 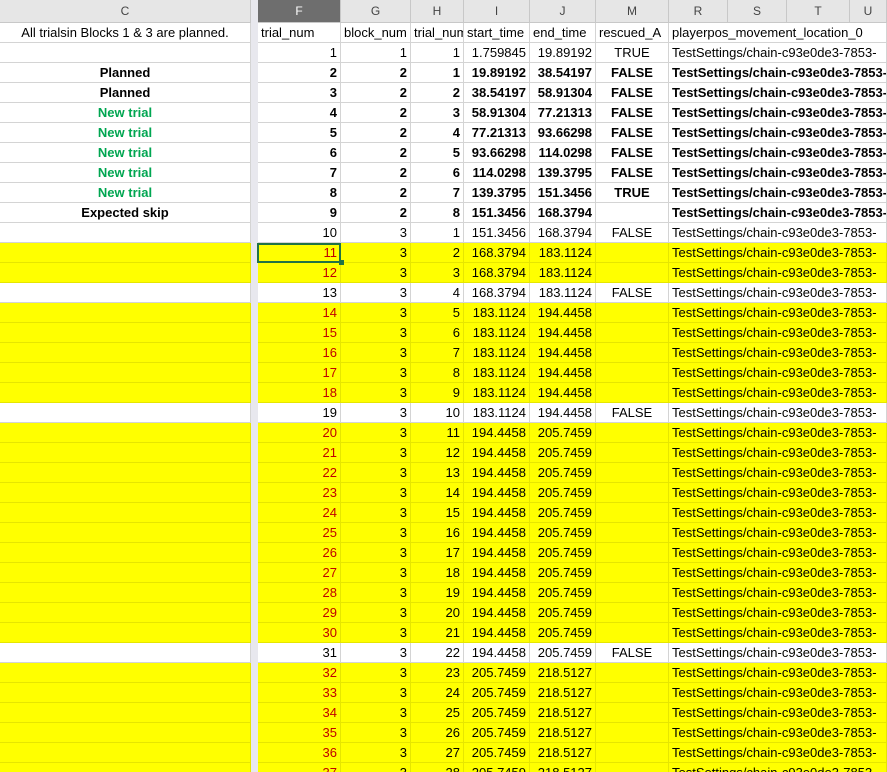 I want to click on cell-end: 93.66298, so click(x=563, y=133).